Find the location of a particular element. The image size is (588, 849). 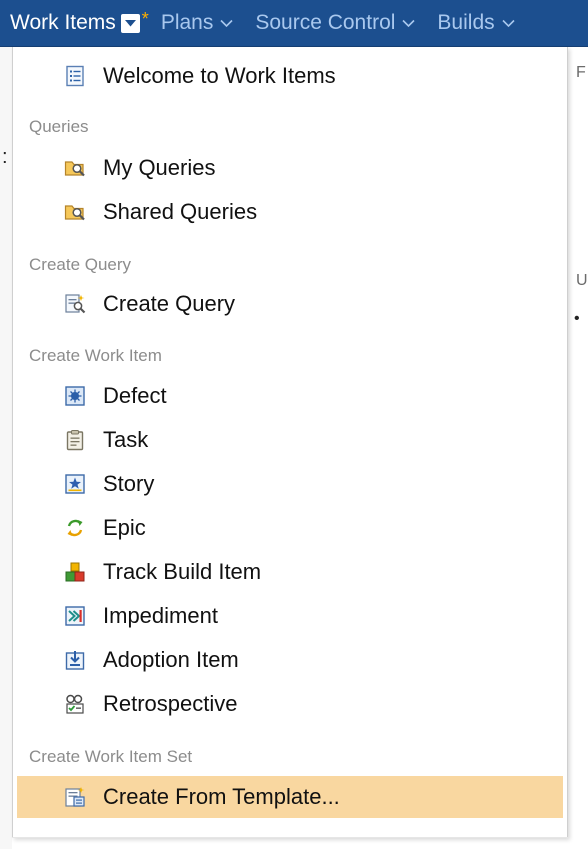

story-star-icon is located at coordinates (75, 484).